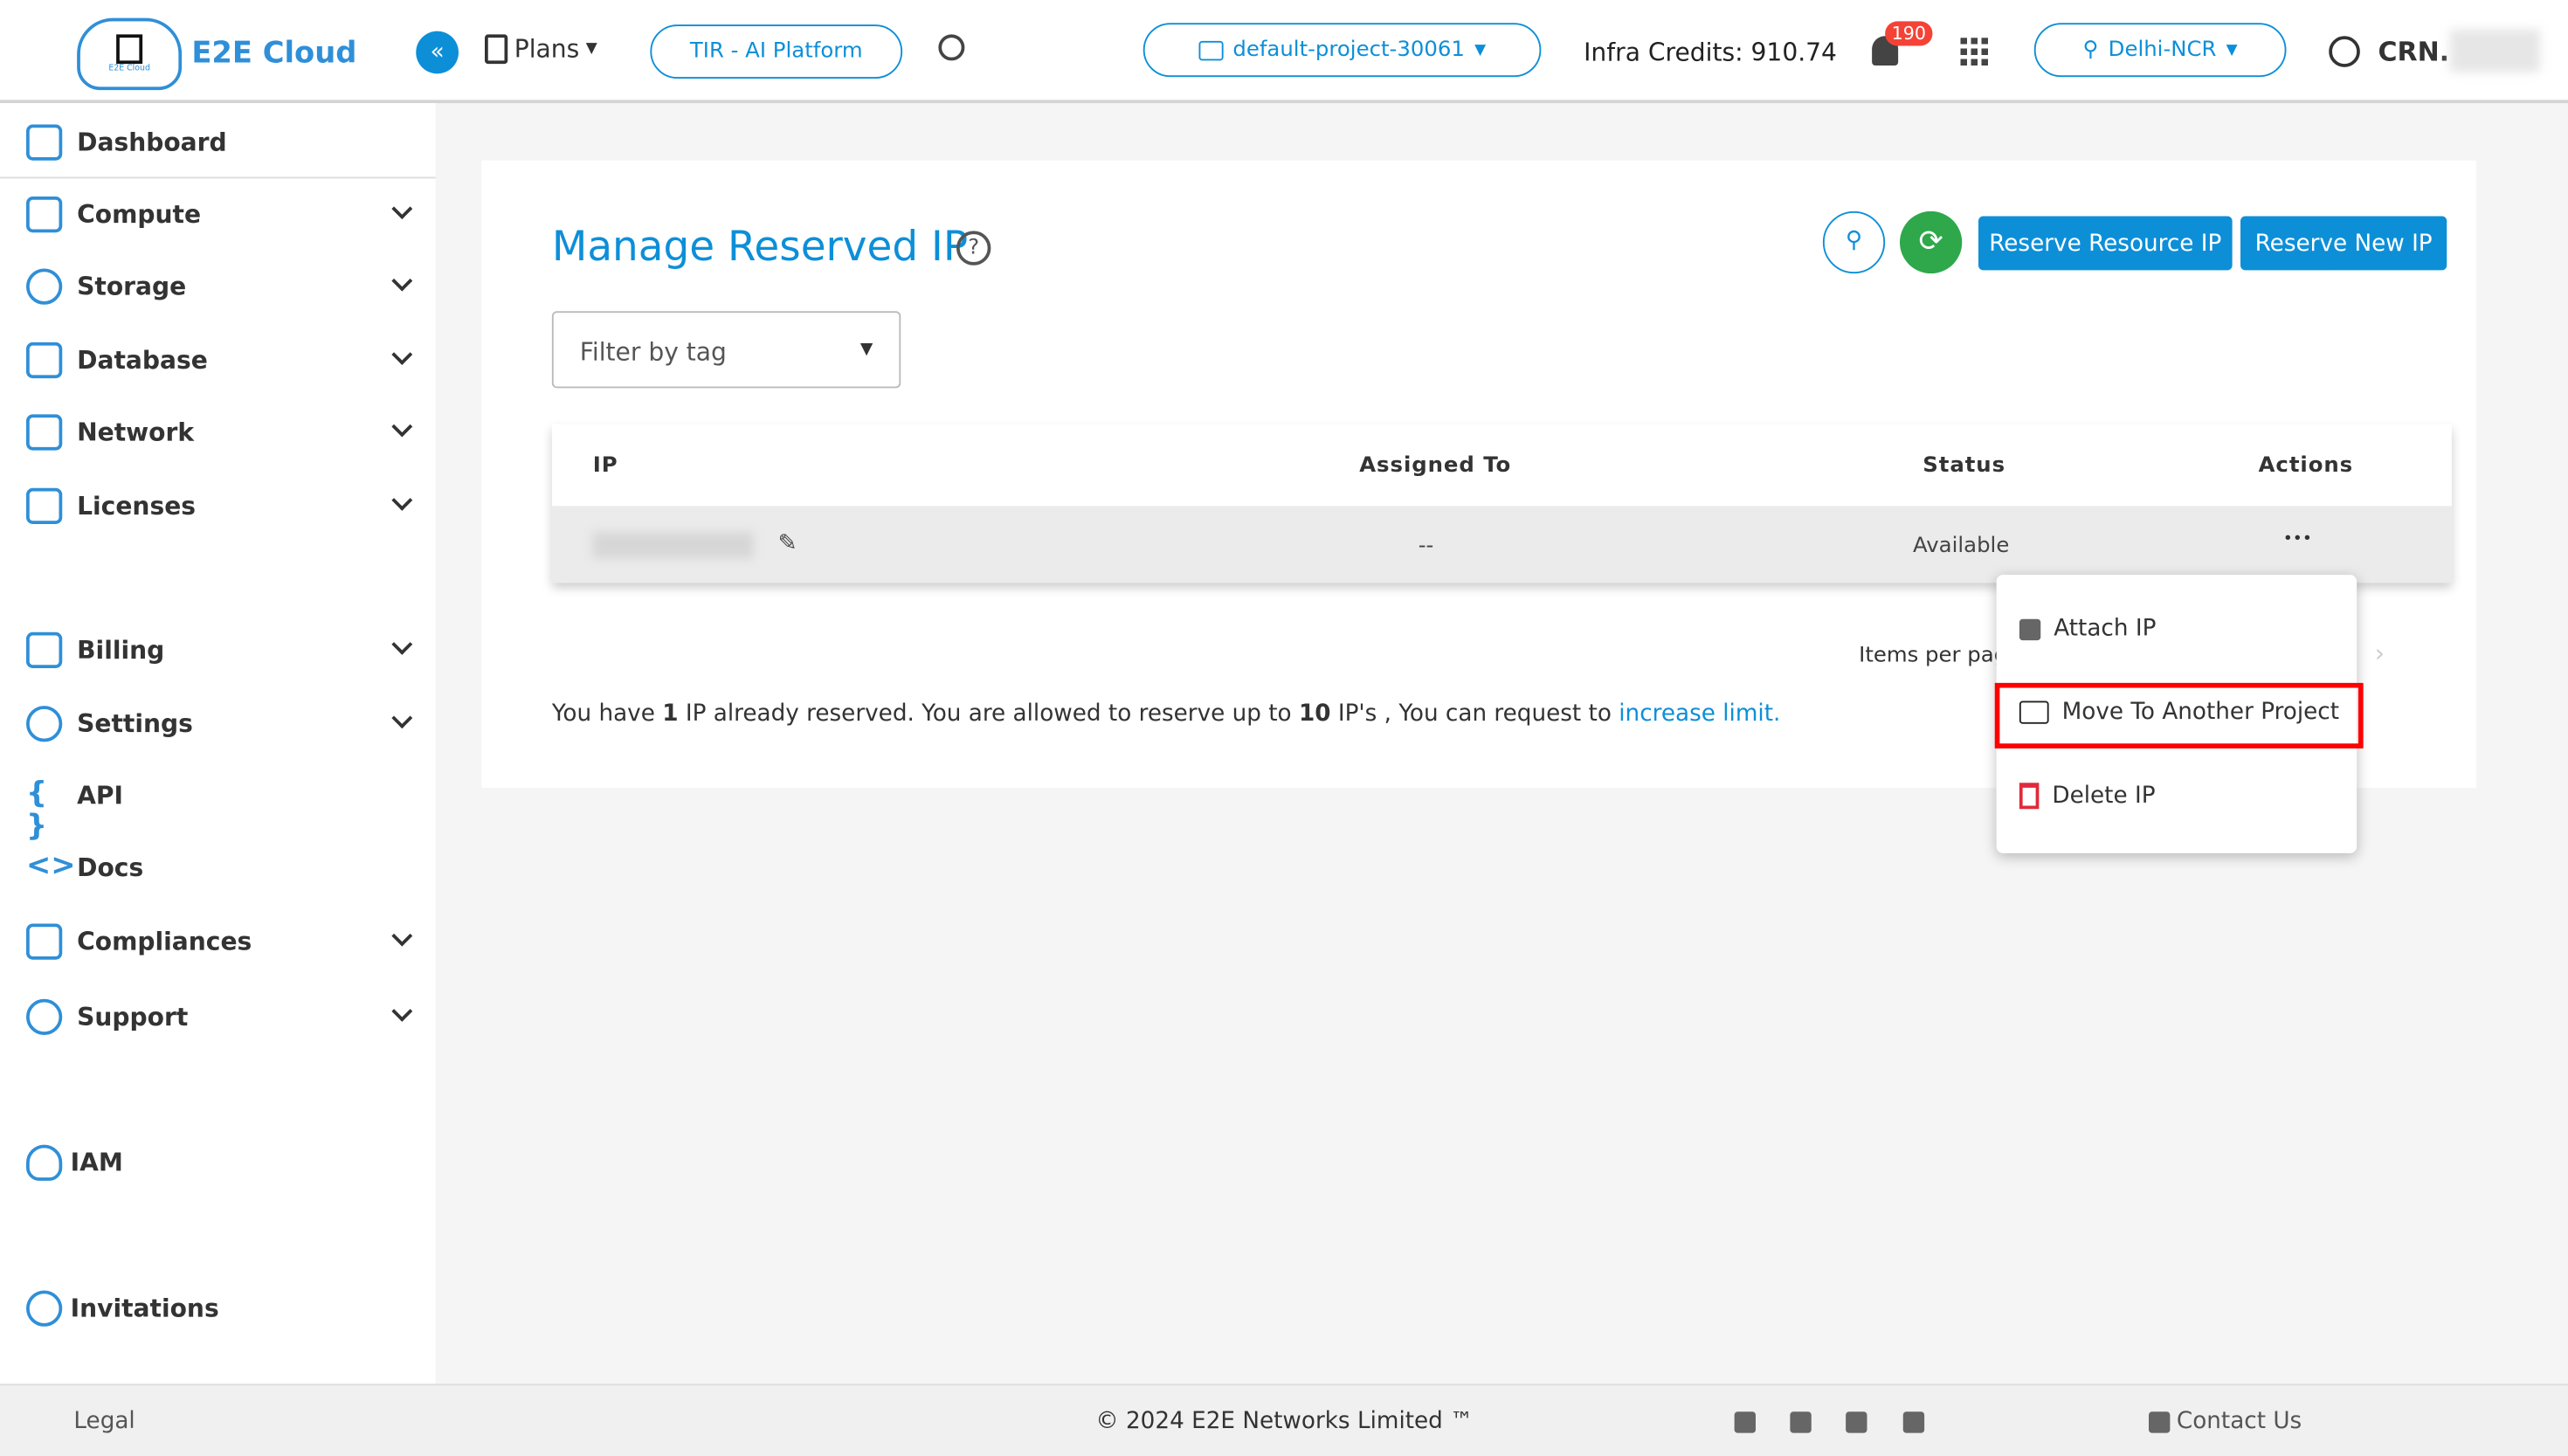 The image size is (2568, 1456). I want to click on sidebar-item-label: Network, so click(136, 432).